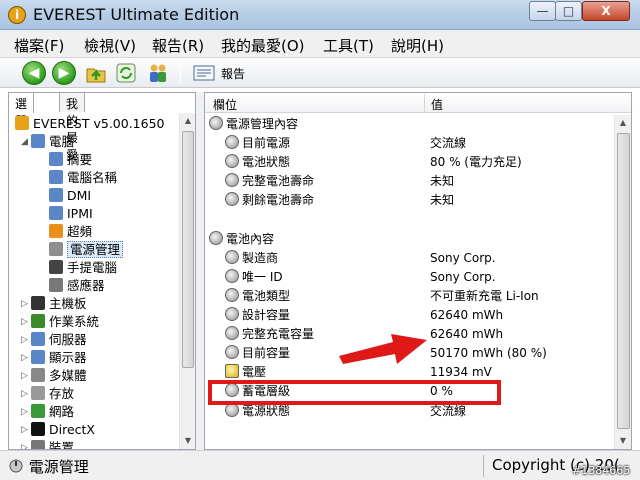 The image size is (640, 480). Describe the element at coordinates (409, 181) in the screenshot. I see `table-row: 完整電池壽命 未知` at that location.